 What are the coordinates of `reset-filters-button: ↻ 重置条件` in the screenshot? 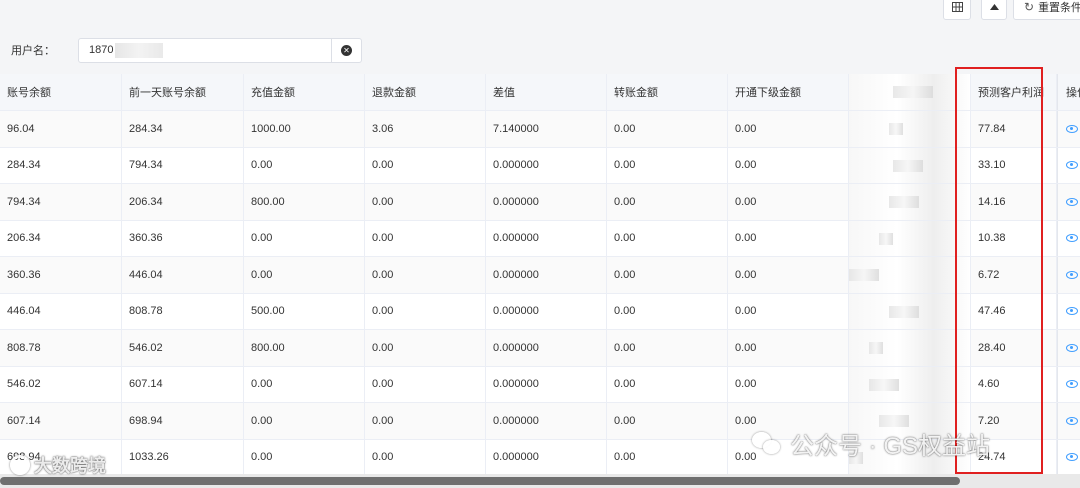 It's located at (1046, 10).